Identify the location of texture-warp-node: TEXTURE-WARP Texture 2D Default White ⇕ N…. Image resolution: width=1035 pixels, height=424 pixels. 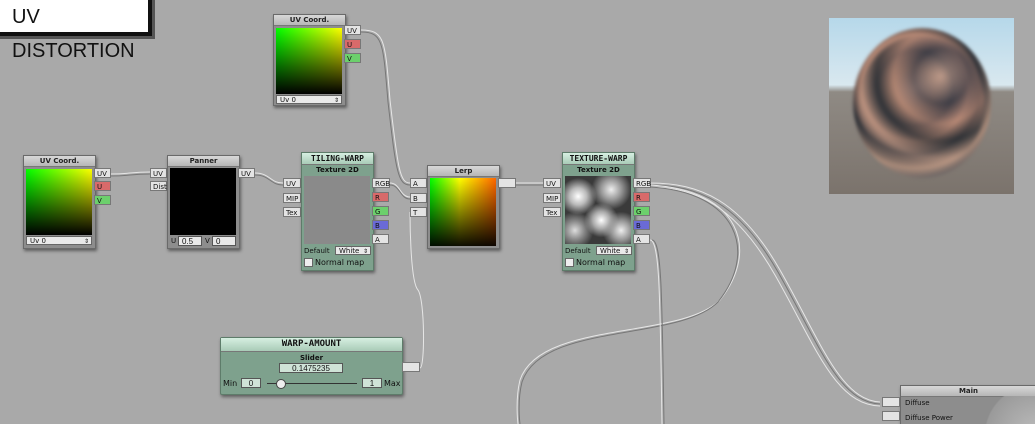
(598, 211).